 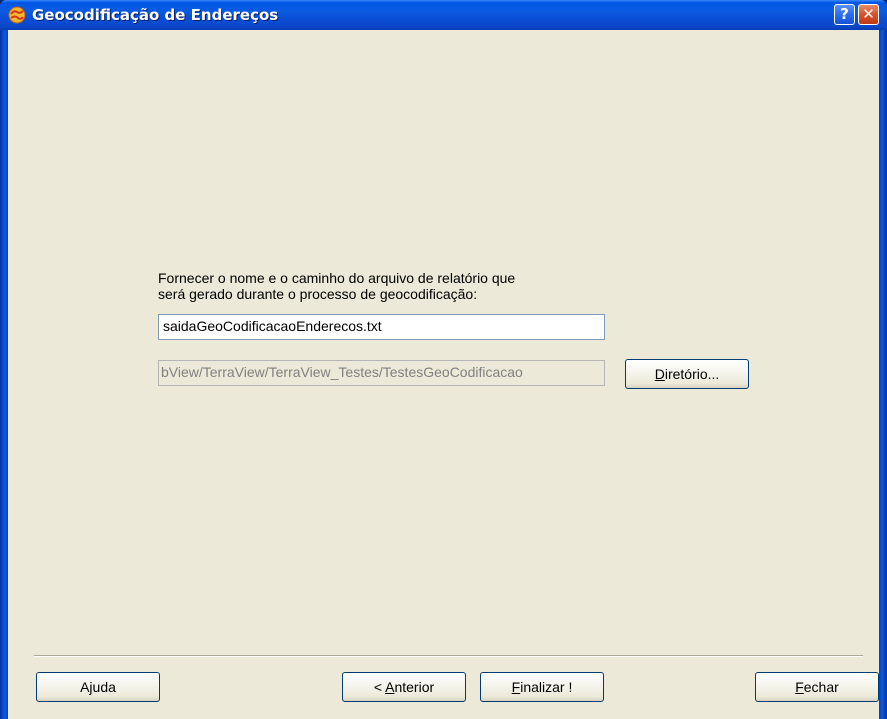 I want to click on close-x-icon: ✕, so click(x=868, y=14).